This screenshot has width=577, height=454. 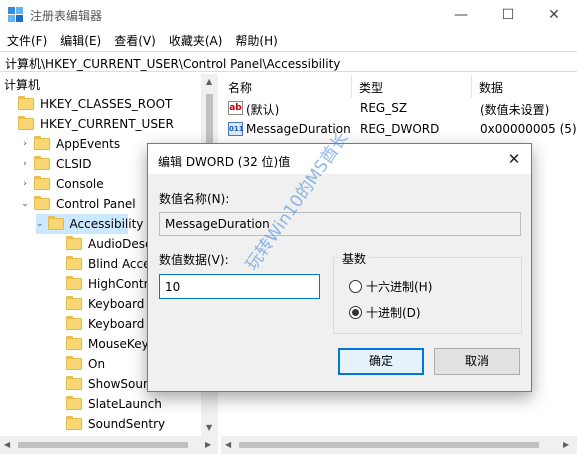 I want to click on tree-item: MouseKeys, so click(x=103, y=344).